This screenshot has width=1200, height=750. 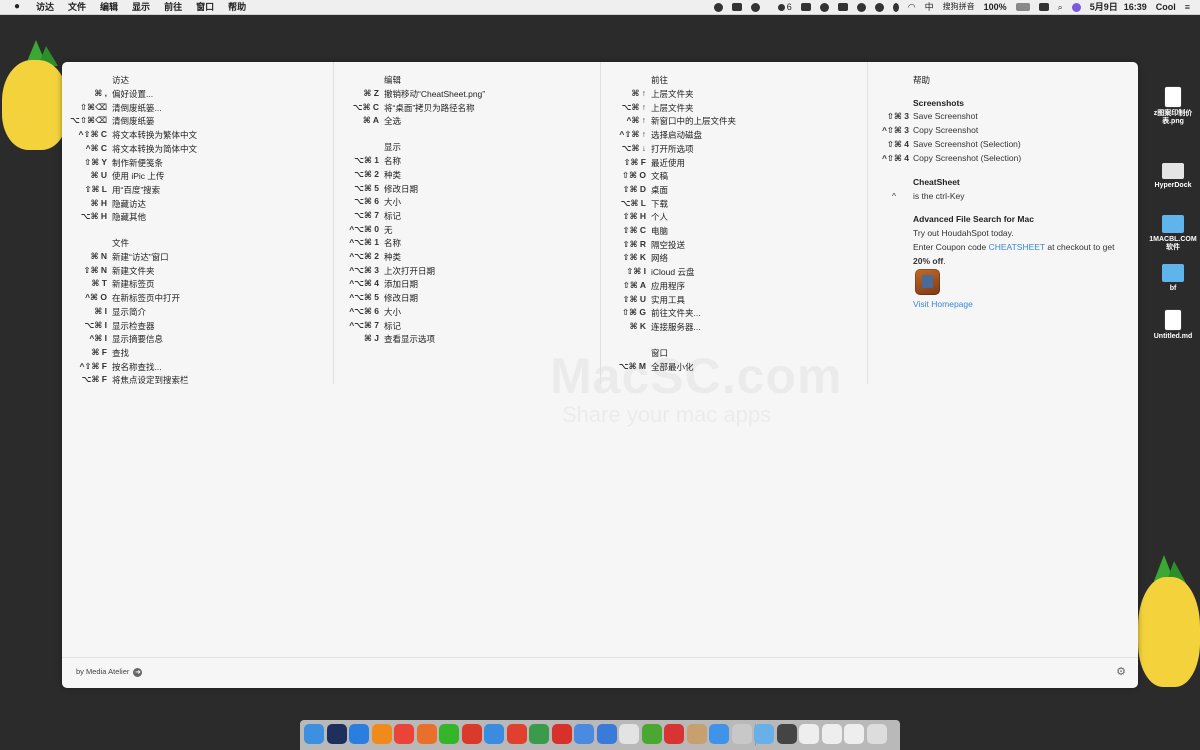 I want to click on shortcut-label: 实用工具, so click(x=668, y=300).